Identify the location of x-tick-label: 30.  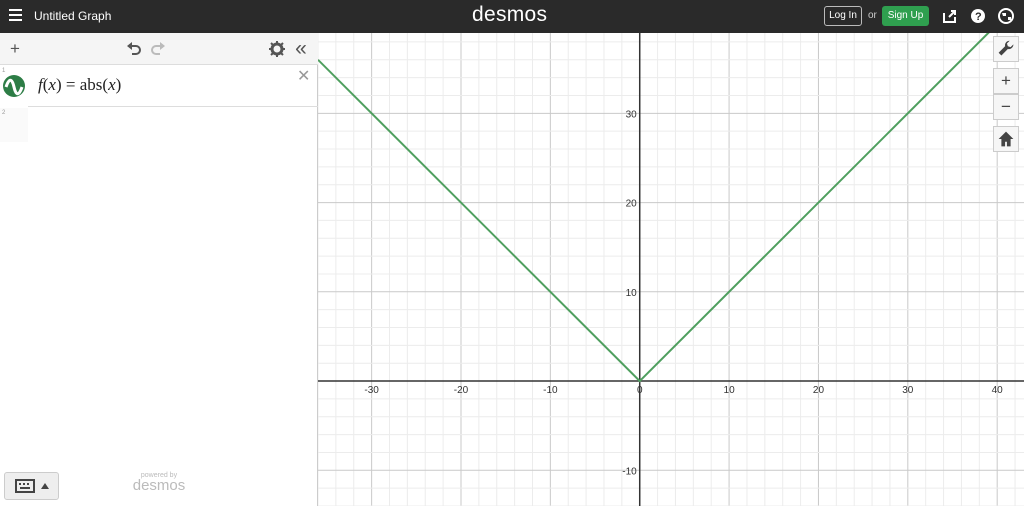
(908, 390).